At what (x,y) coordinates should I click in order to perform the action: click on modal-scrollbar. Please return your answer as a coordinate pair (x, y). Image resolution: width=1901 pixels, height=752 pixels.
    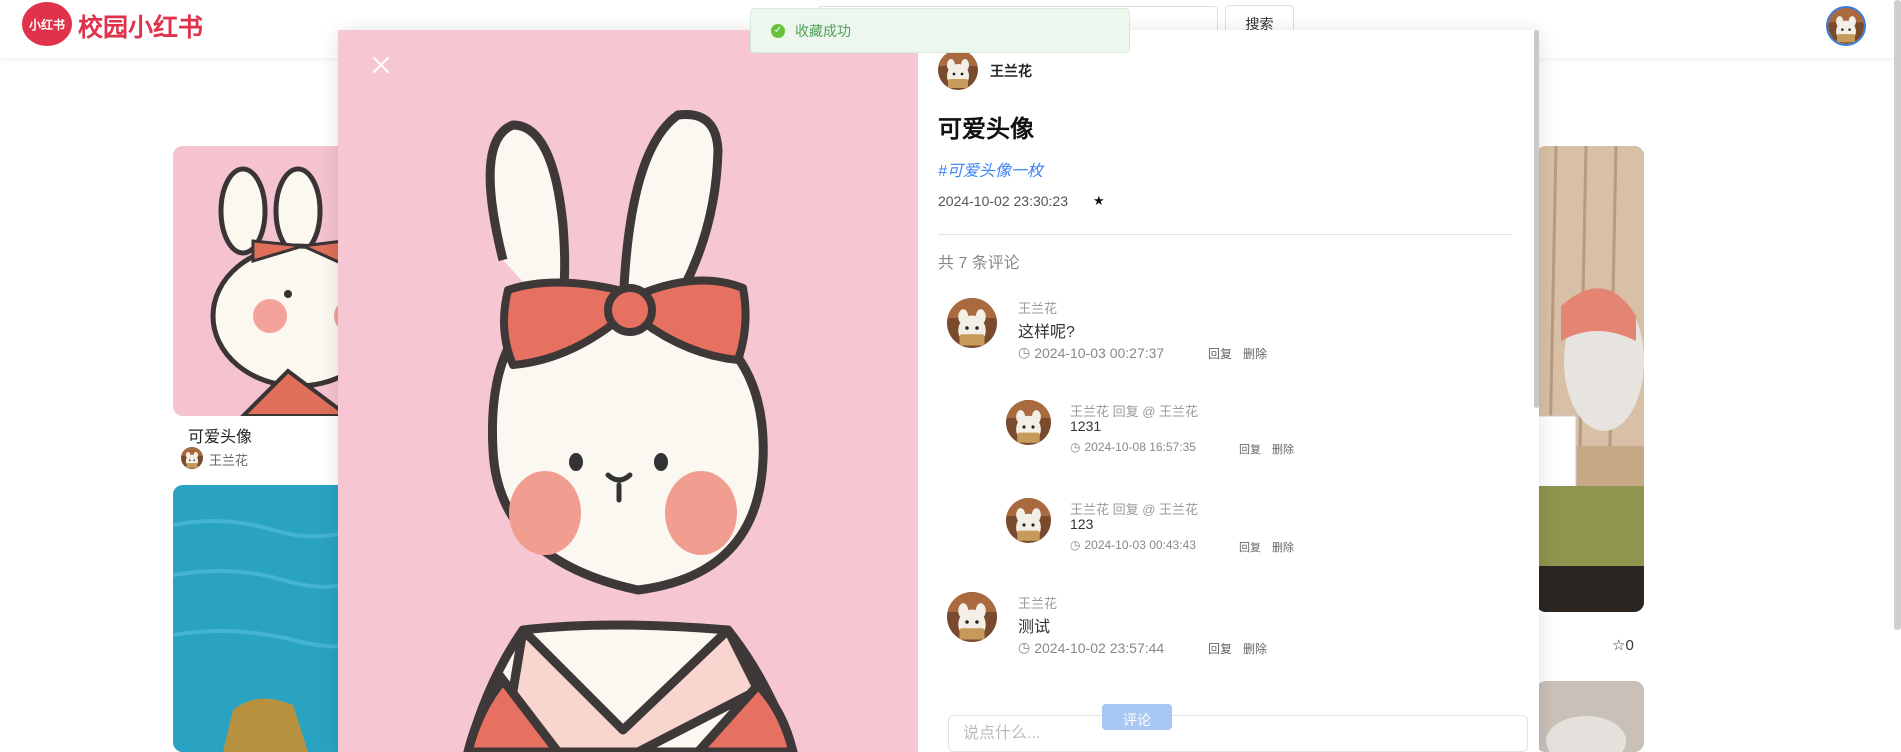
    Looking at the image, I should click on (1536, 219).